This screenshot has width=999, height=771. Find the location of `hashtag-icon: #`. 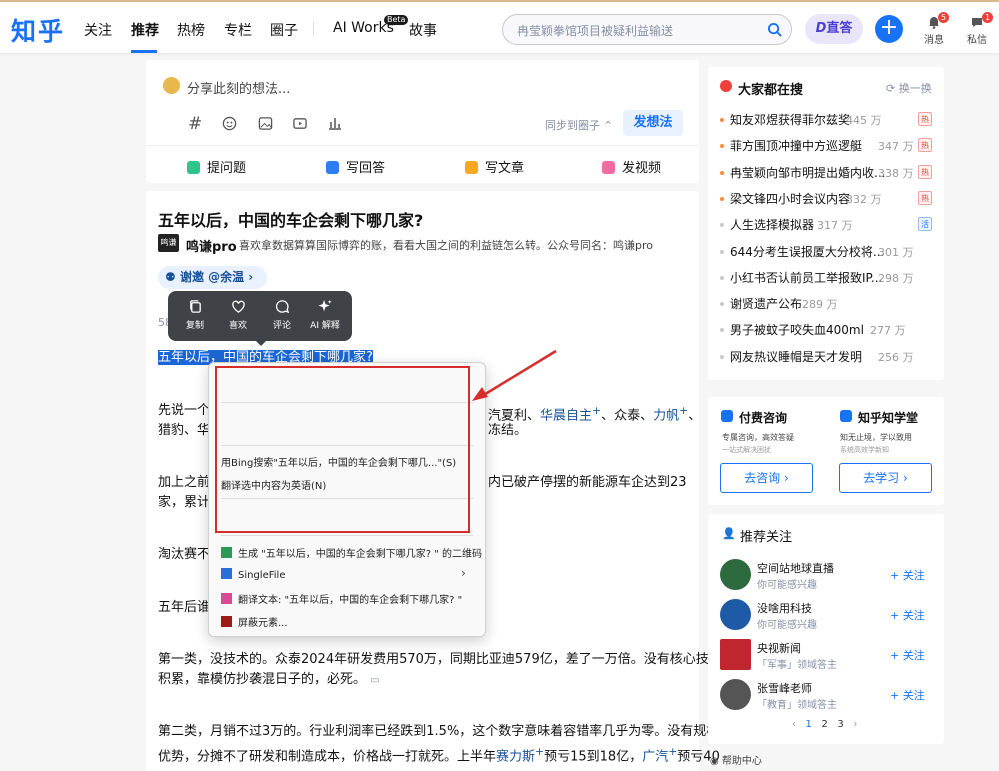

hashtag-icon: # is located at coordinates (195, 124).